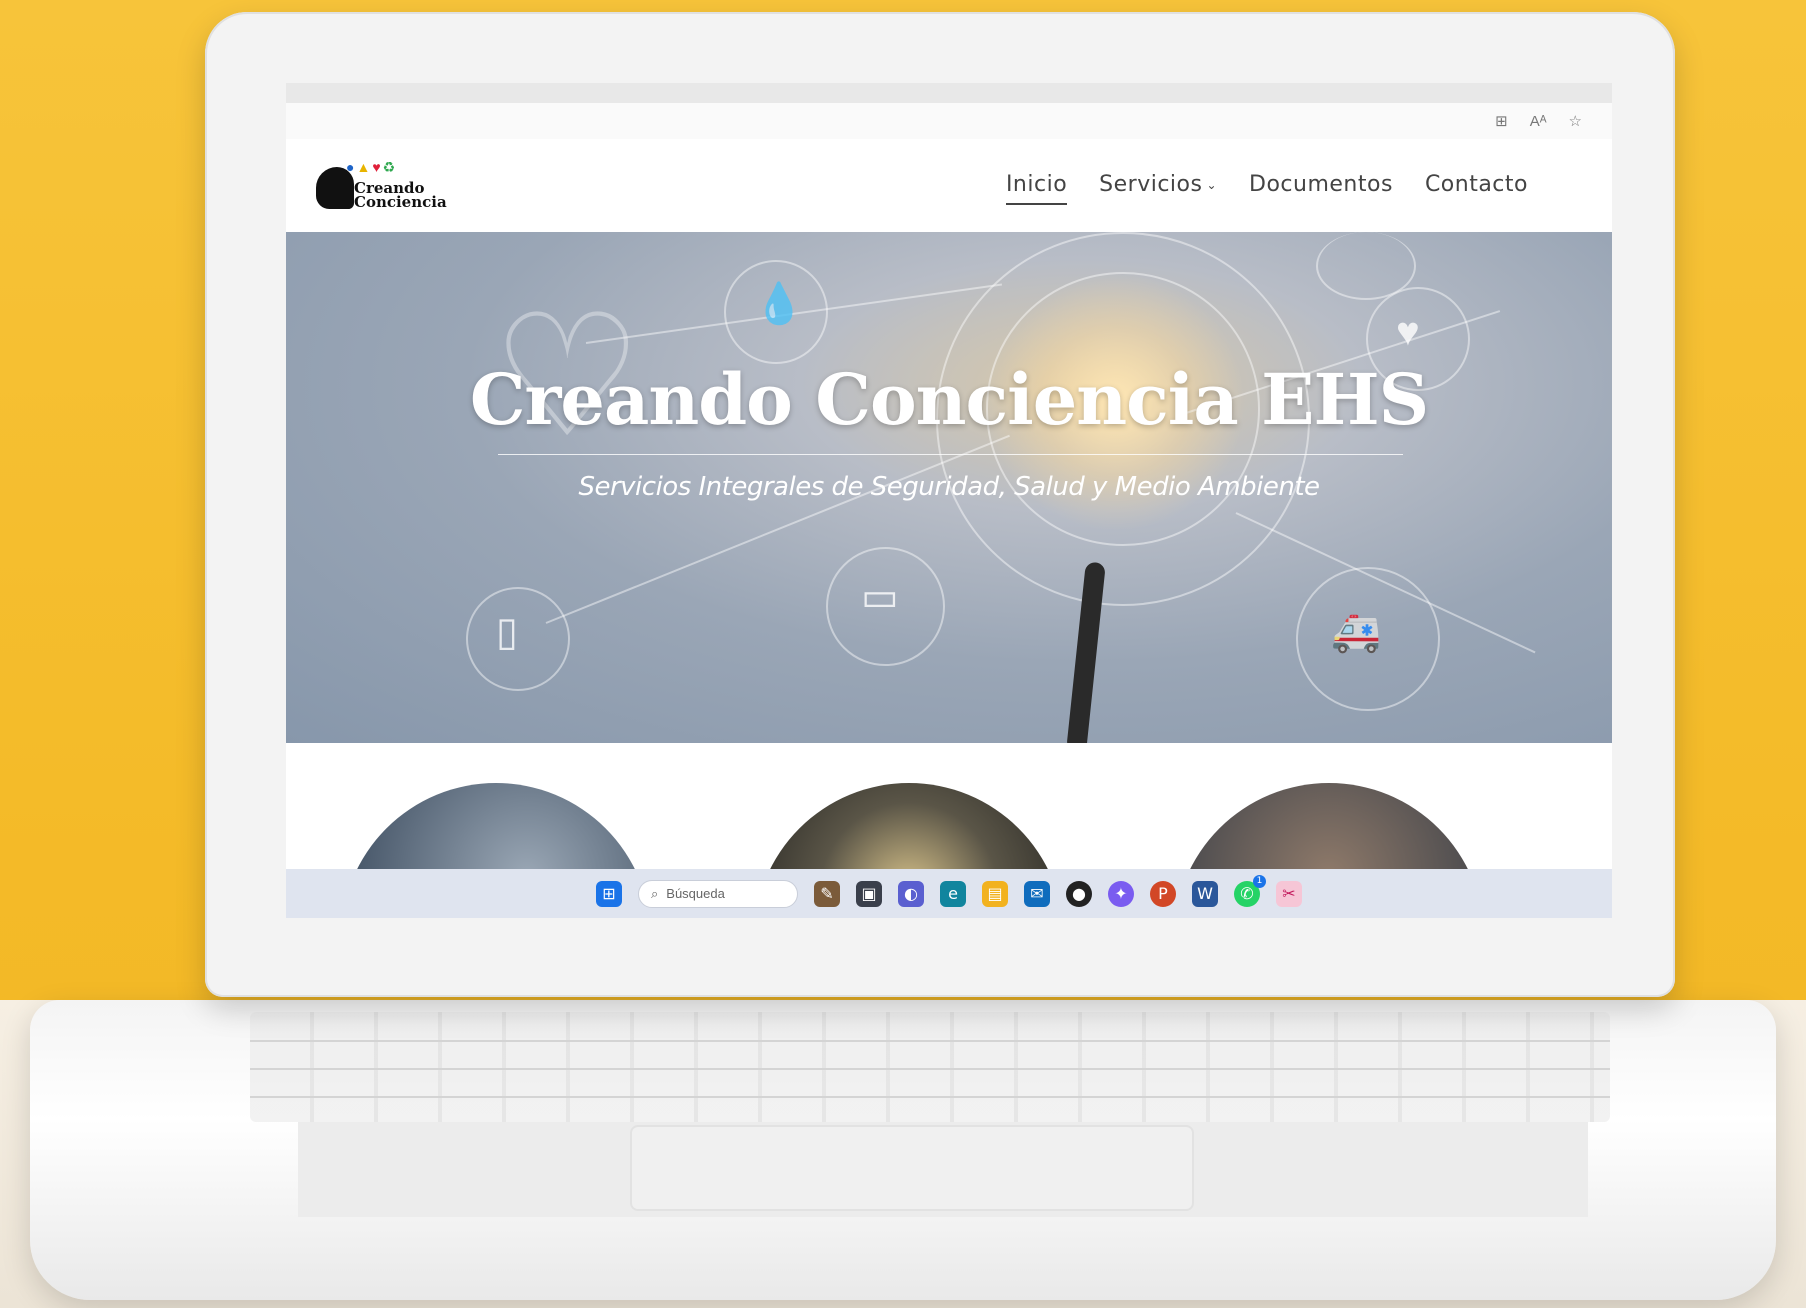  What do you see at coordinates (880, 597) in the screenshot?
I see `monitor-icon: ▭` at bounding box center [880, 597].